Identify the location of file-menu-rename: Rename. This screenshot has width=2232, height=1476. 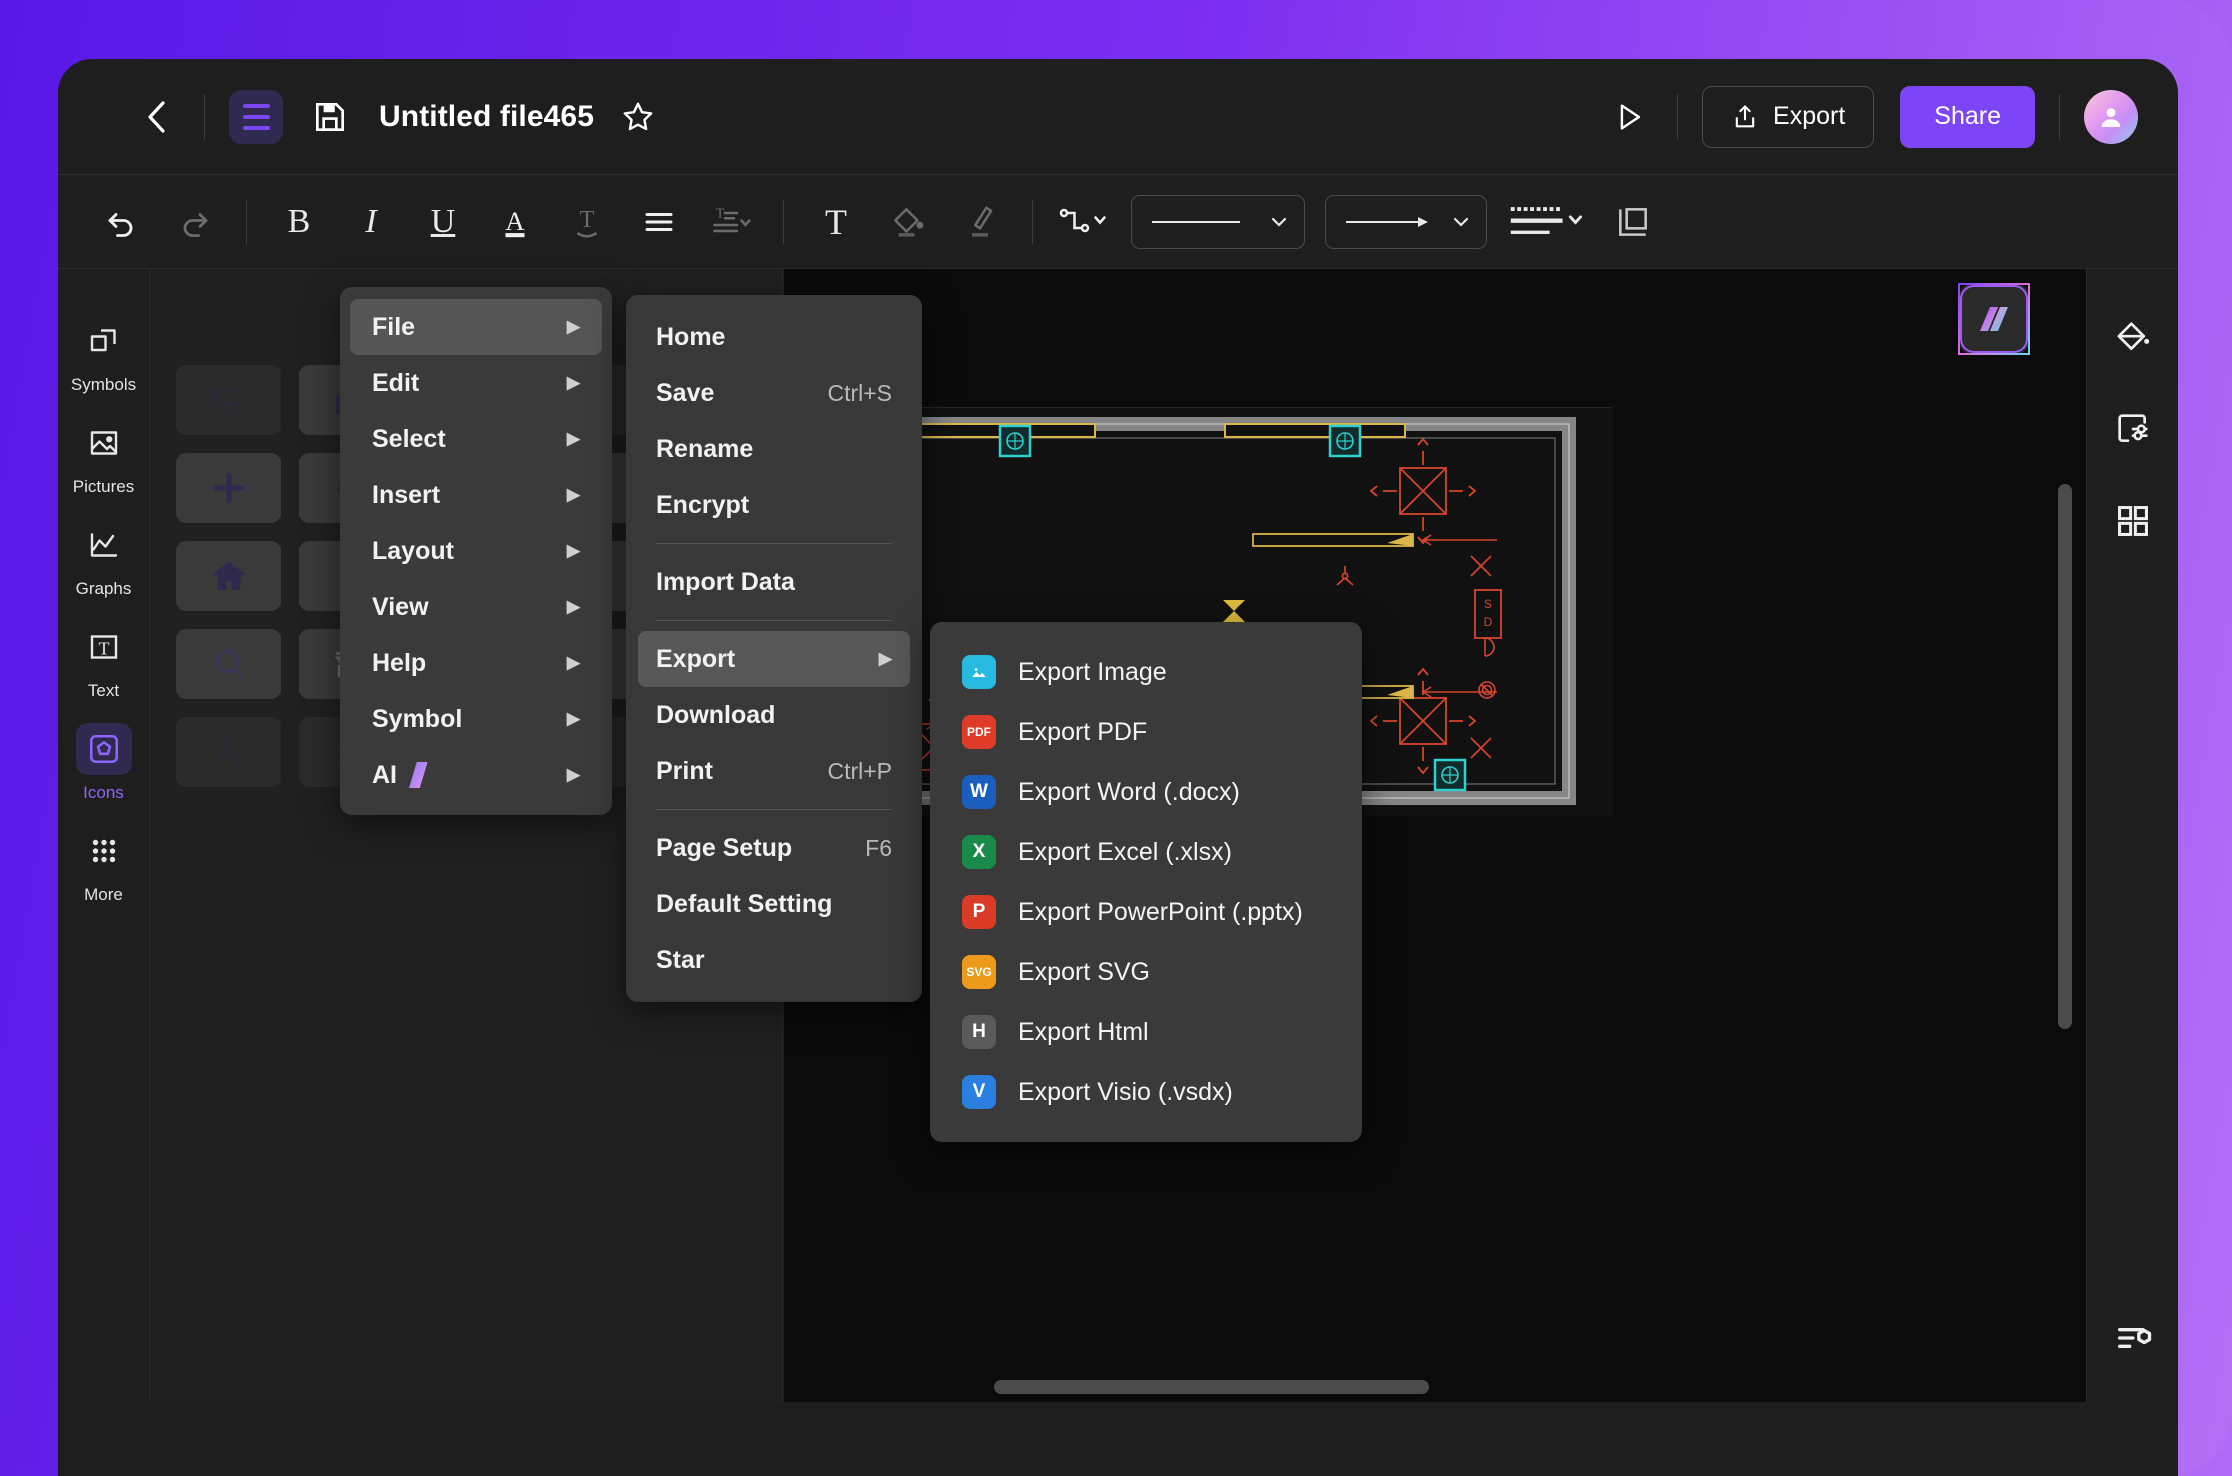
(774, 449).